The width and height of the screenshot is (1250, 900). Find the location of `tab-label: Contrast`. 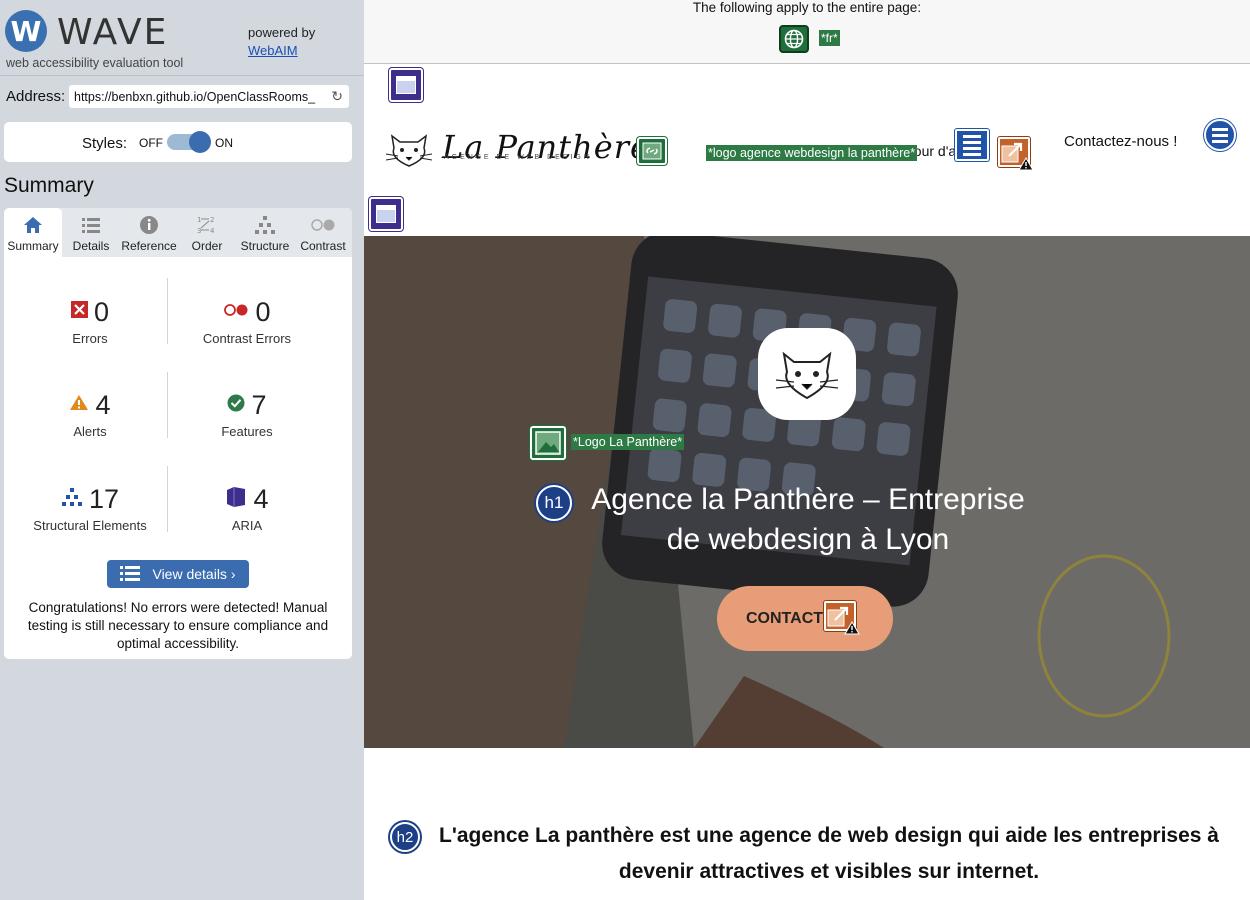

tab-label: Contrast is located at coordinates (323, 246).